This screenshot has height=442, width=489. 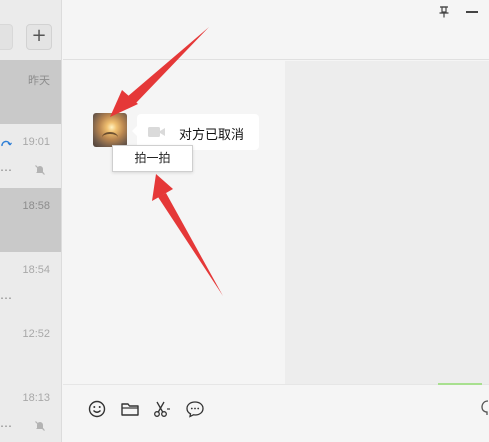 What do you see at coordinates (39, 37) in the screenshot?
I see `add-button: +` at bounding box center [39, 37].